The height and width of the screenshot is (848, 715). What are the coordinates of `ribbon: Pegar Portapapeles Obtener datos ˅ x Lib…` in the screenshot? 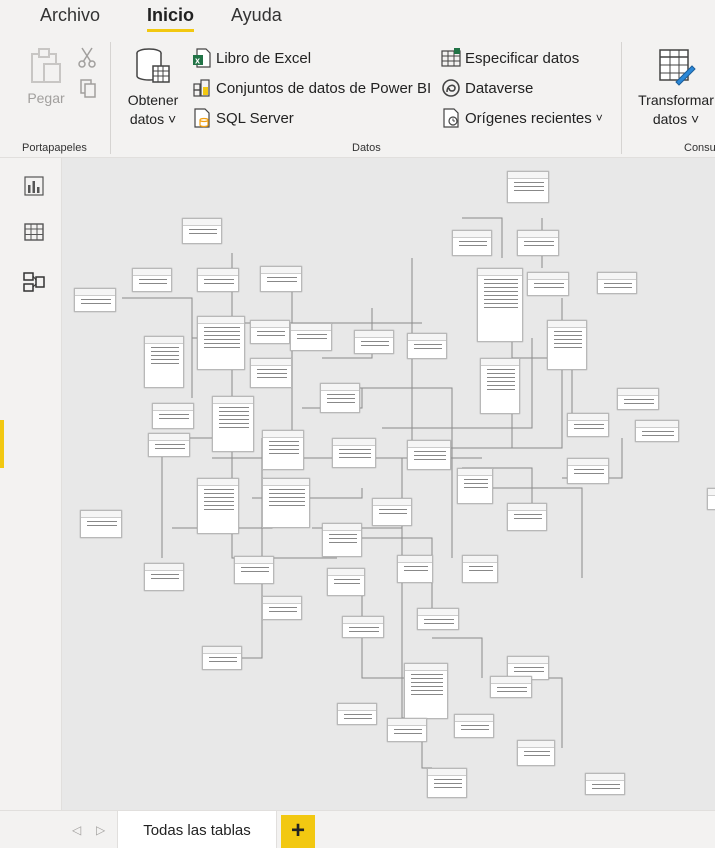 It's located at (357, 96).